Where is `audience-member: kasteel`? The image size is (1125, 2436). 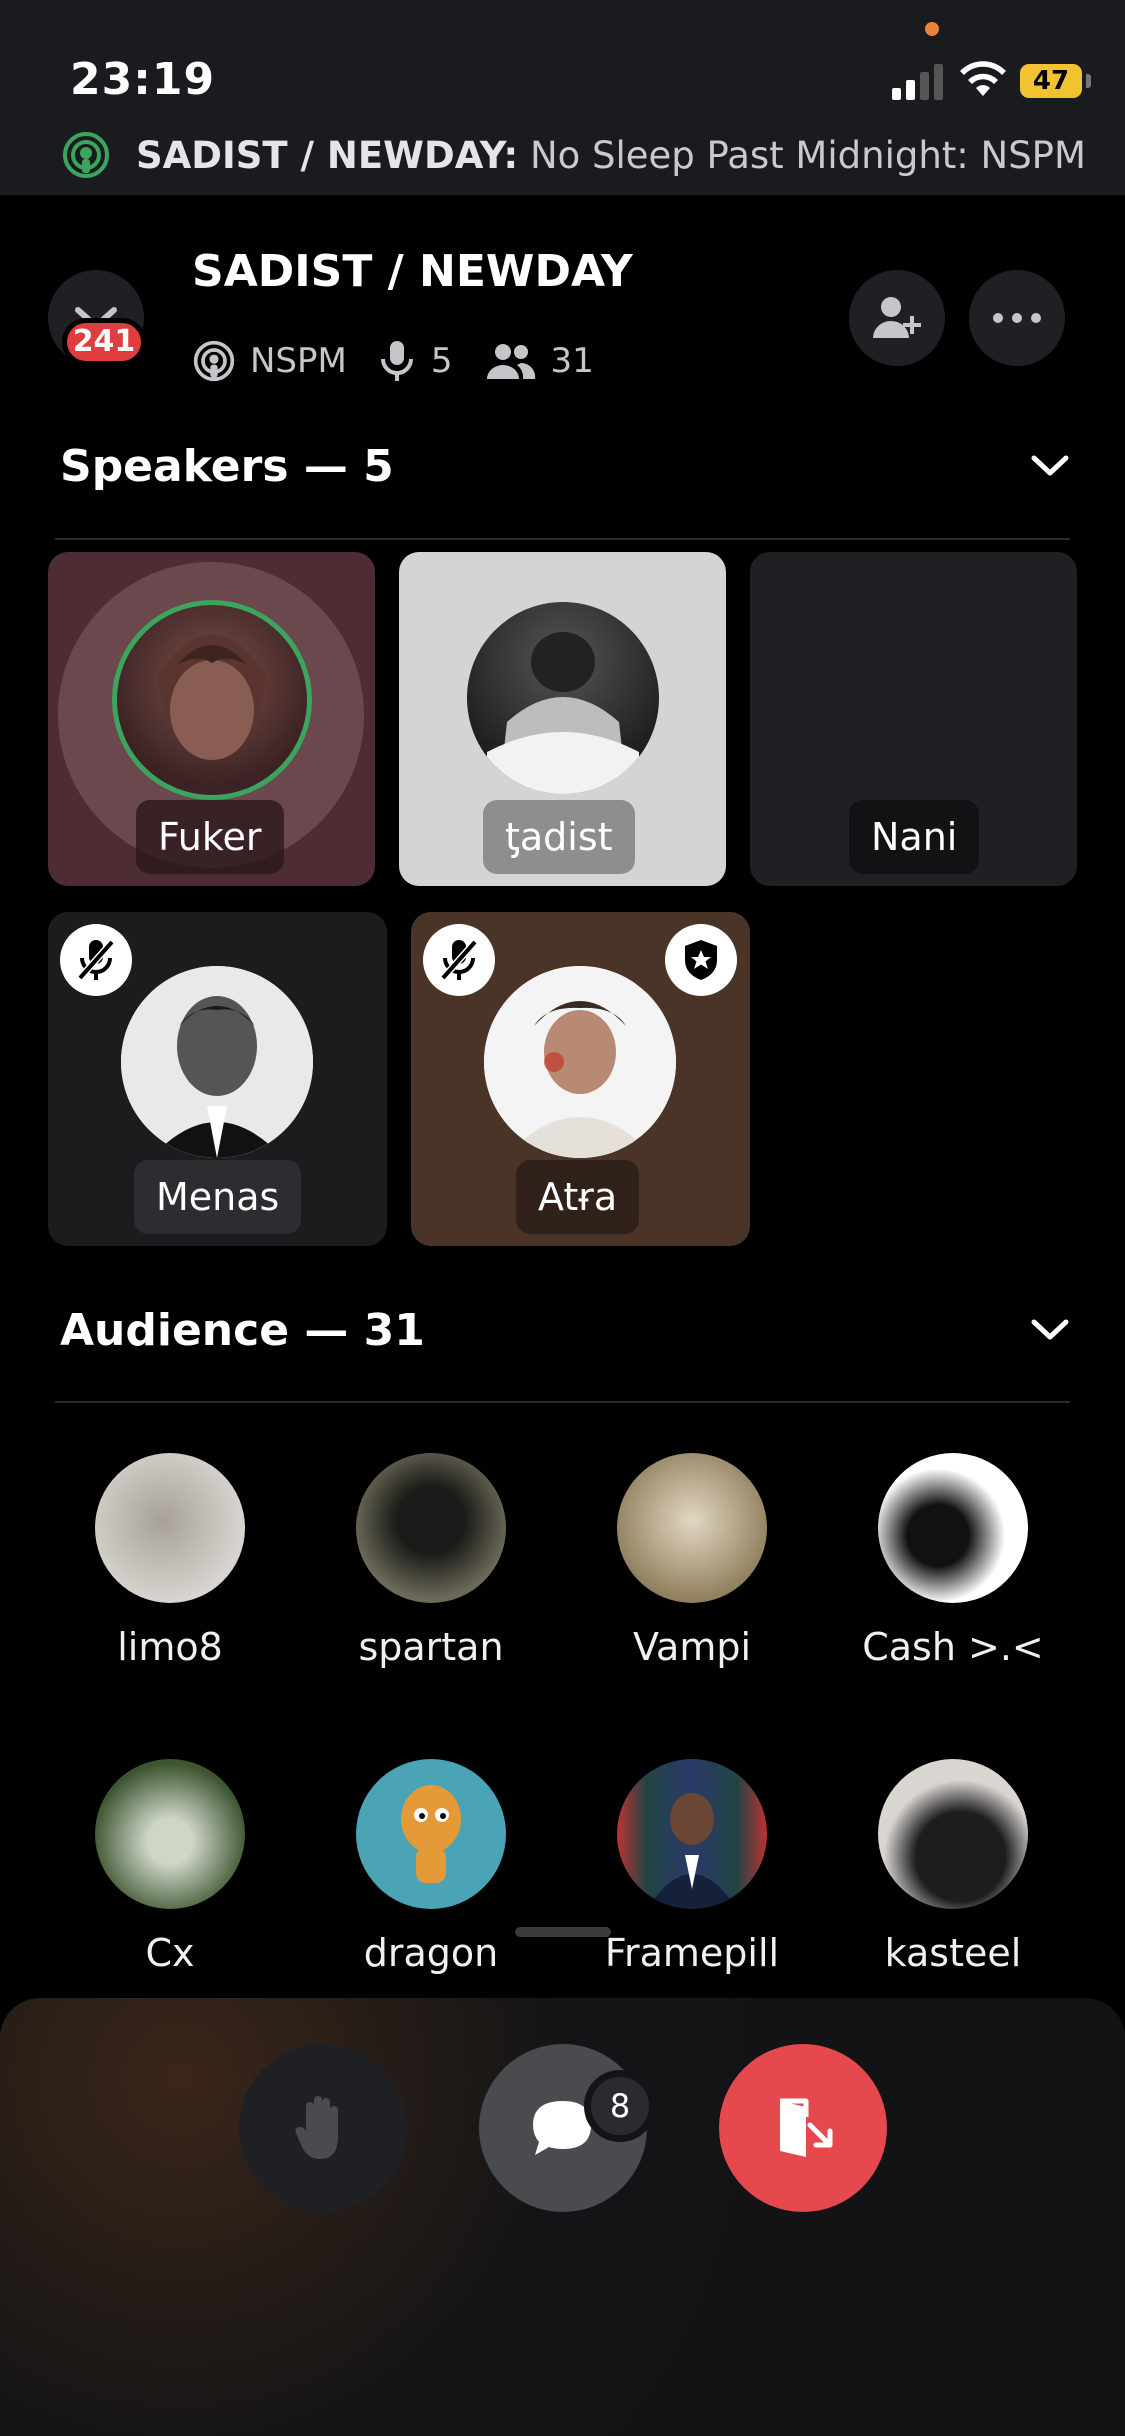
audience-member: kasteel is located at coordinates (953, 1867).